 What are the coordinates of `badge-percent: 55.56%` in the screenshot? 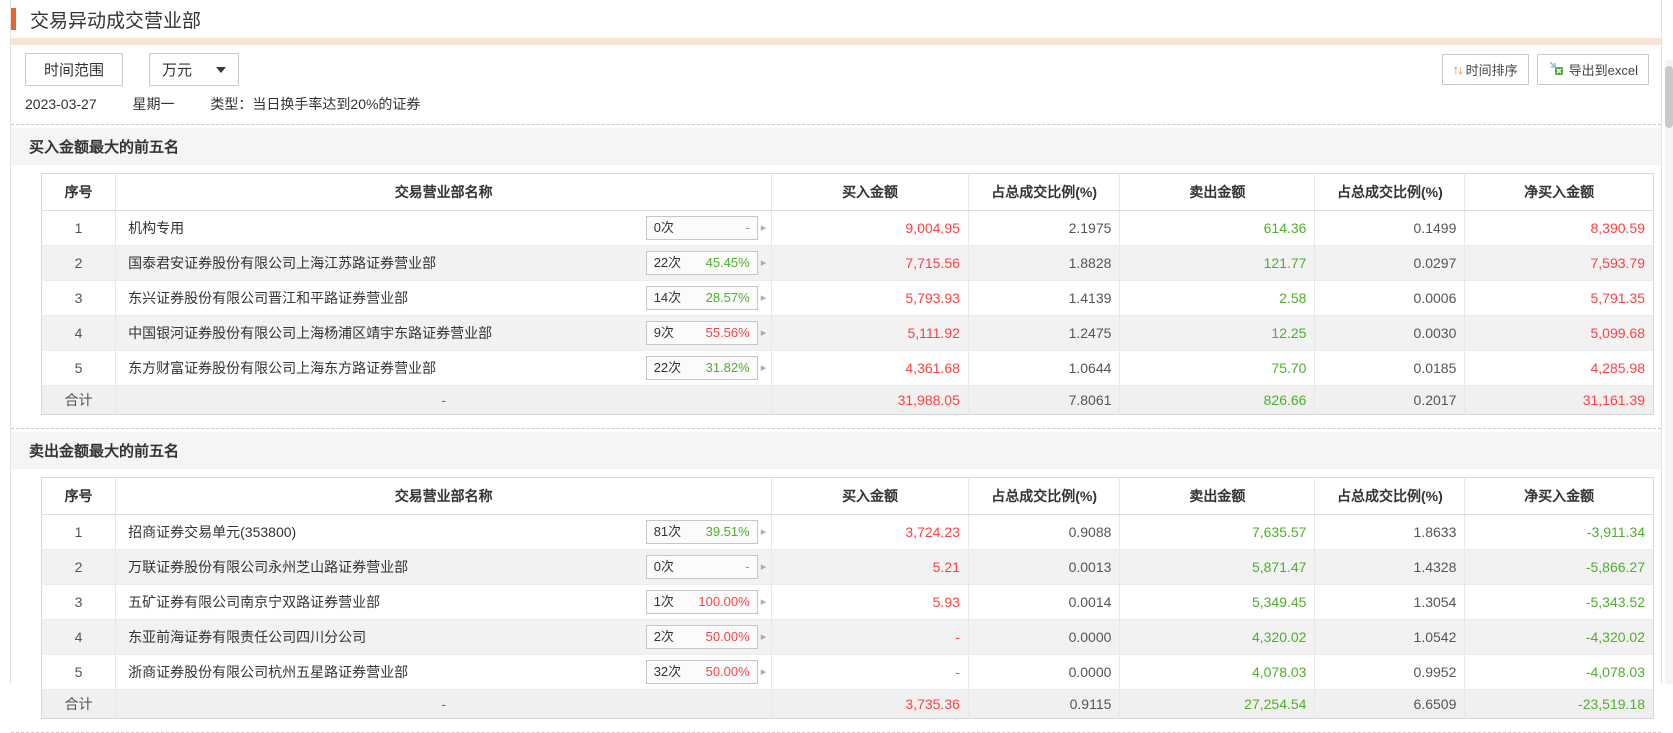 It's located at (727, 332).